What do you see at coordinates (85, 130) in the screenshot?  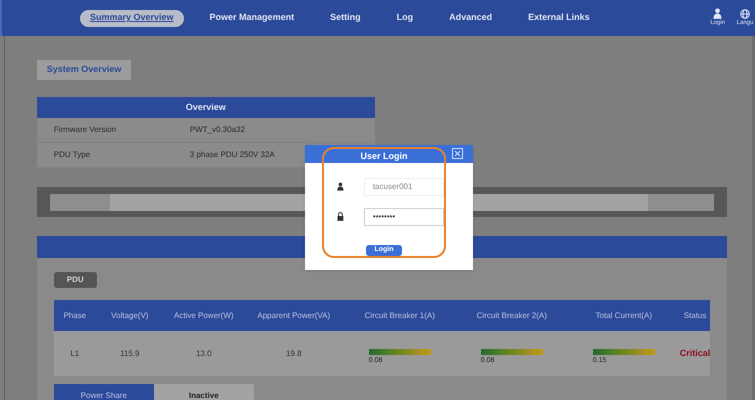 I see `overview-label: Firmware Version` at bounding box center [85, 130].